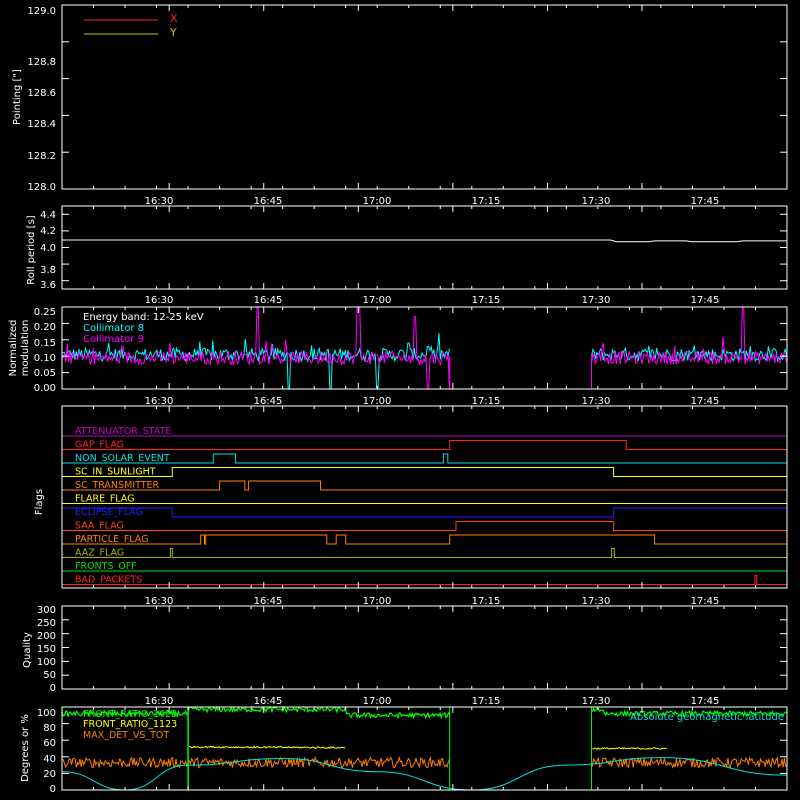 The width and height of the screenshot is (800, 800). I want to click on modulation-ylabel-line2: modulation, so click(25, 348).